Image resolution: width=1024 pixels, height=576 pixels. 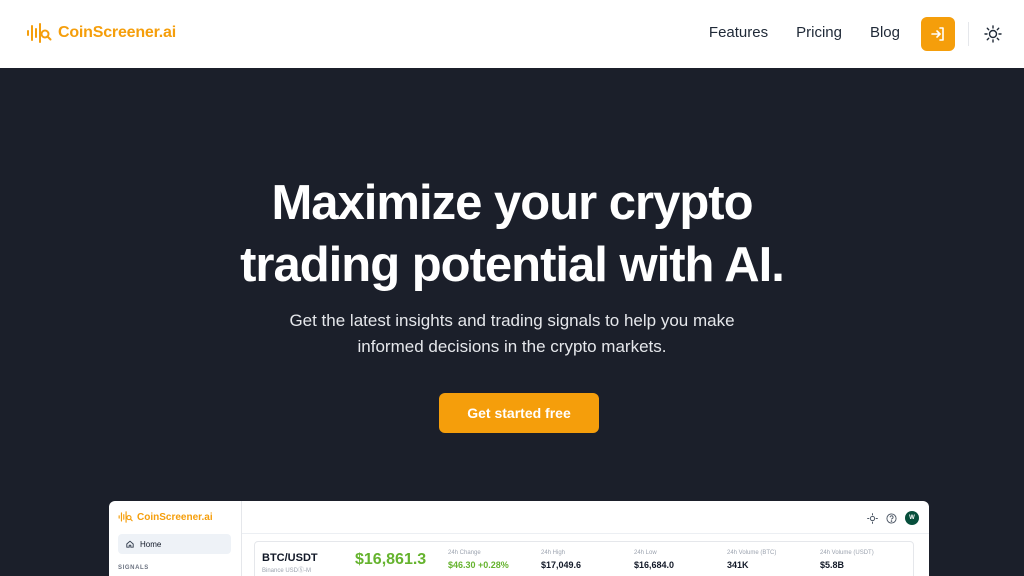 I want to click on preview-stat-change: 24h Change $46.30 +0.28%, so click(x=478, y=560).